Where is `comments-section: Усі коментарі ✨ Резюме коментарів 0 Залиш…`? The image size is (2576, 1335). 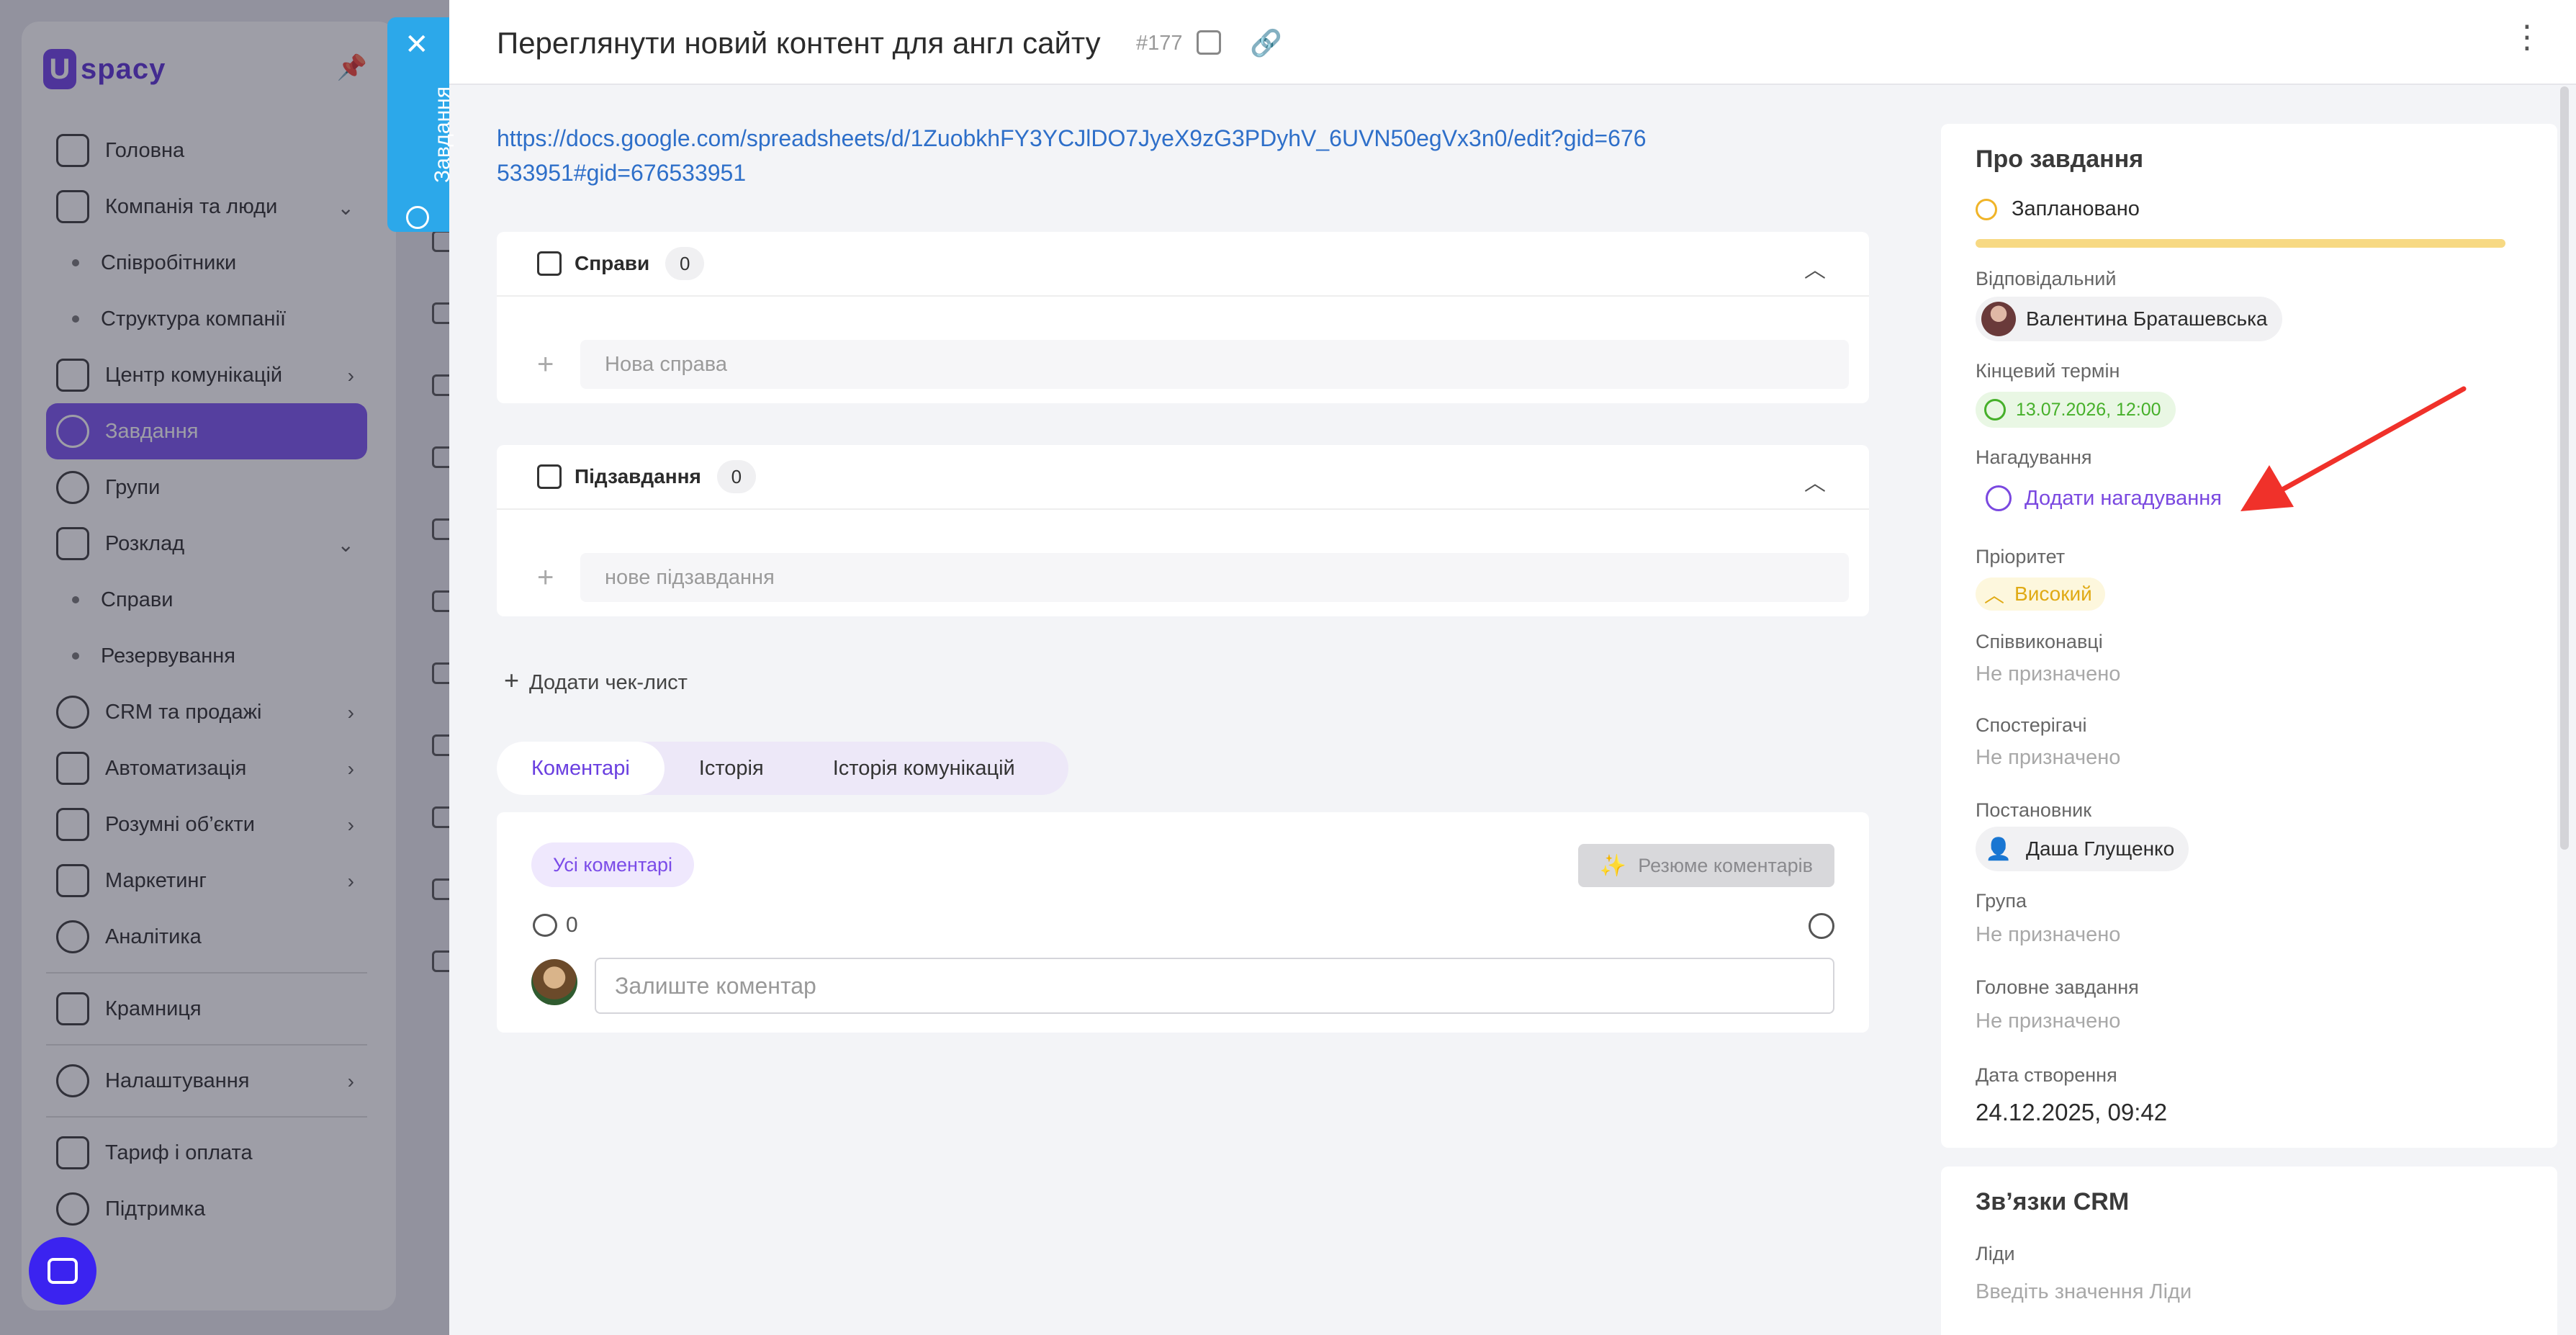 comments-section: Усі коментарі ✨ Резюме коментарів 0 Залиш… is located at coordinates (1183, 923).